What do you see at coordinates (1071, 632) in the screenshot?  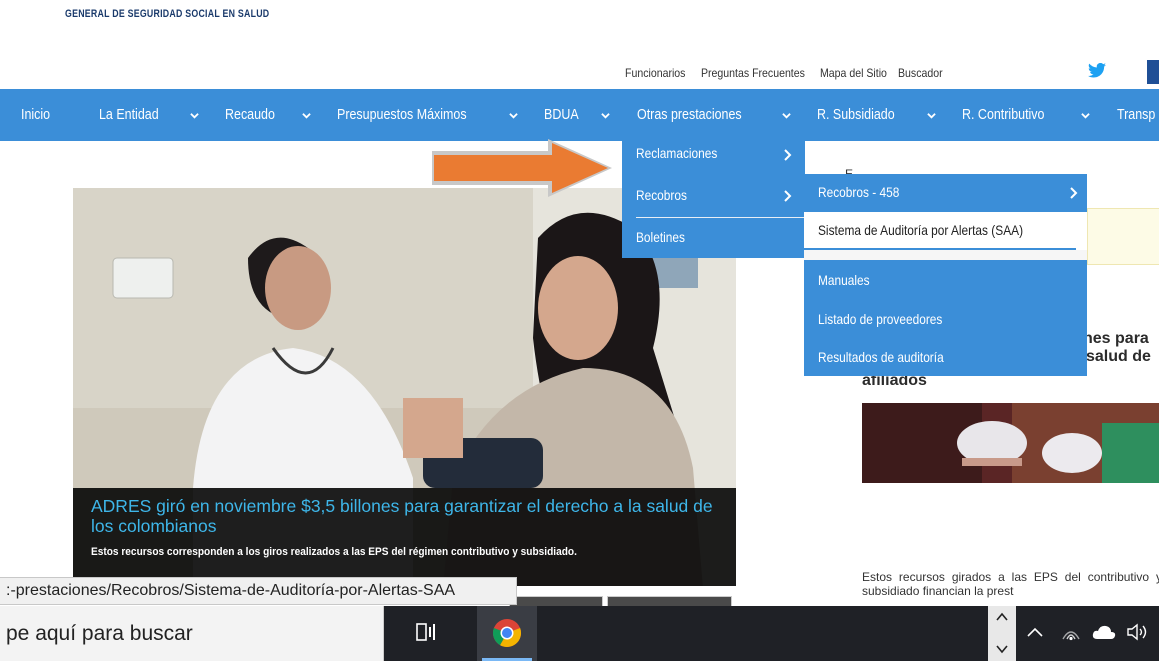 I see `wifi-icon` at bounding box center [1071, 632].